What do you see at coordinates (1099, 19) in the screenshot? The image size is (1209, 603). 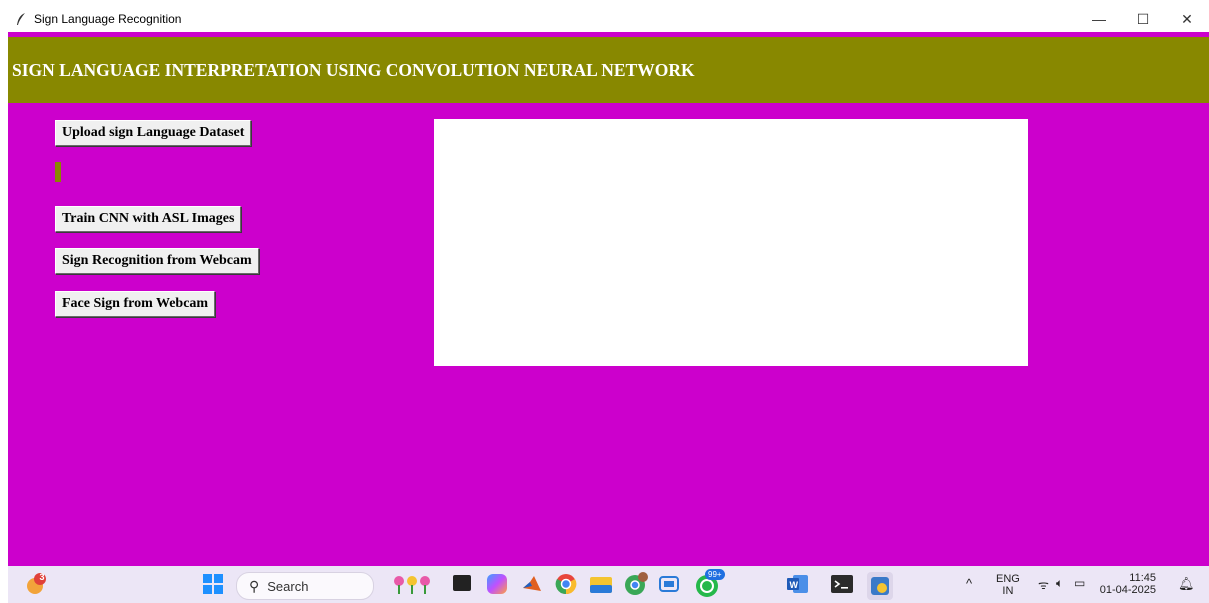 I see `minimize-button: —` at bounding box center [1099, 19].